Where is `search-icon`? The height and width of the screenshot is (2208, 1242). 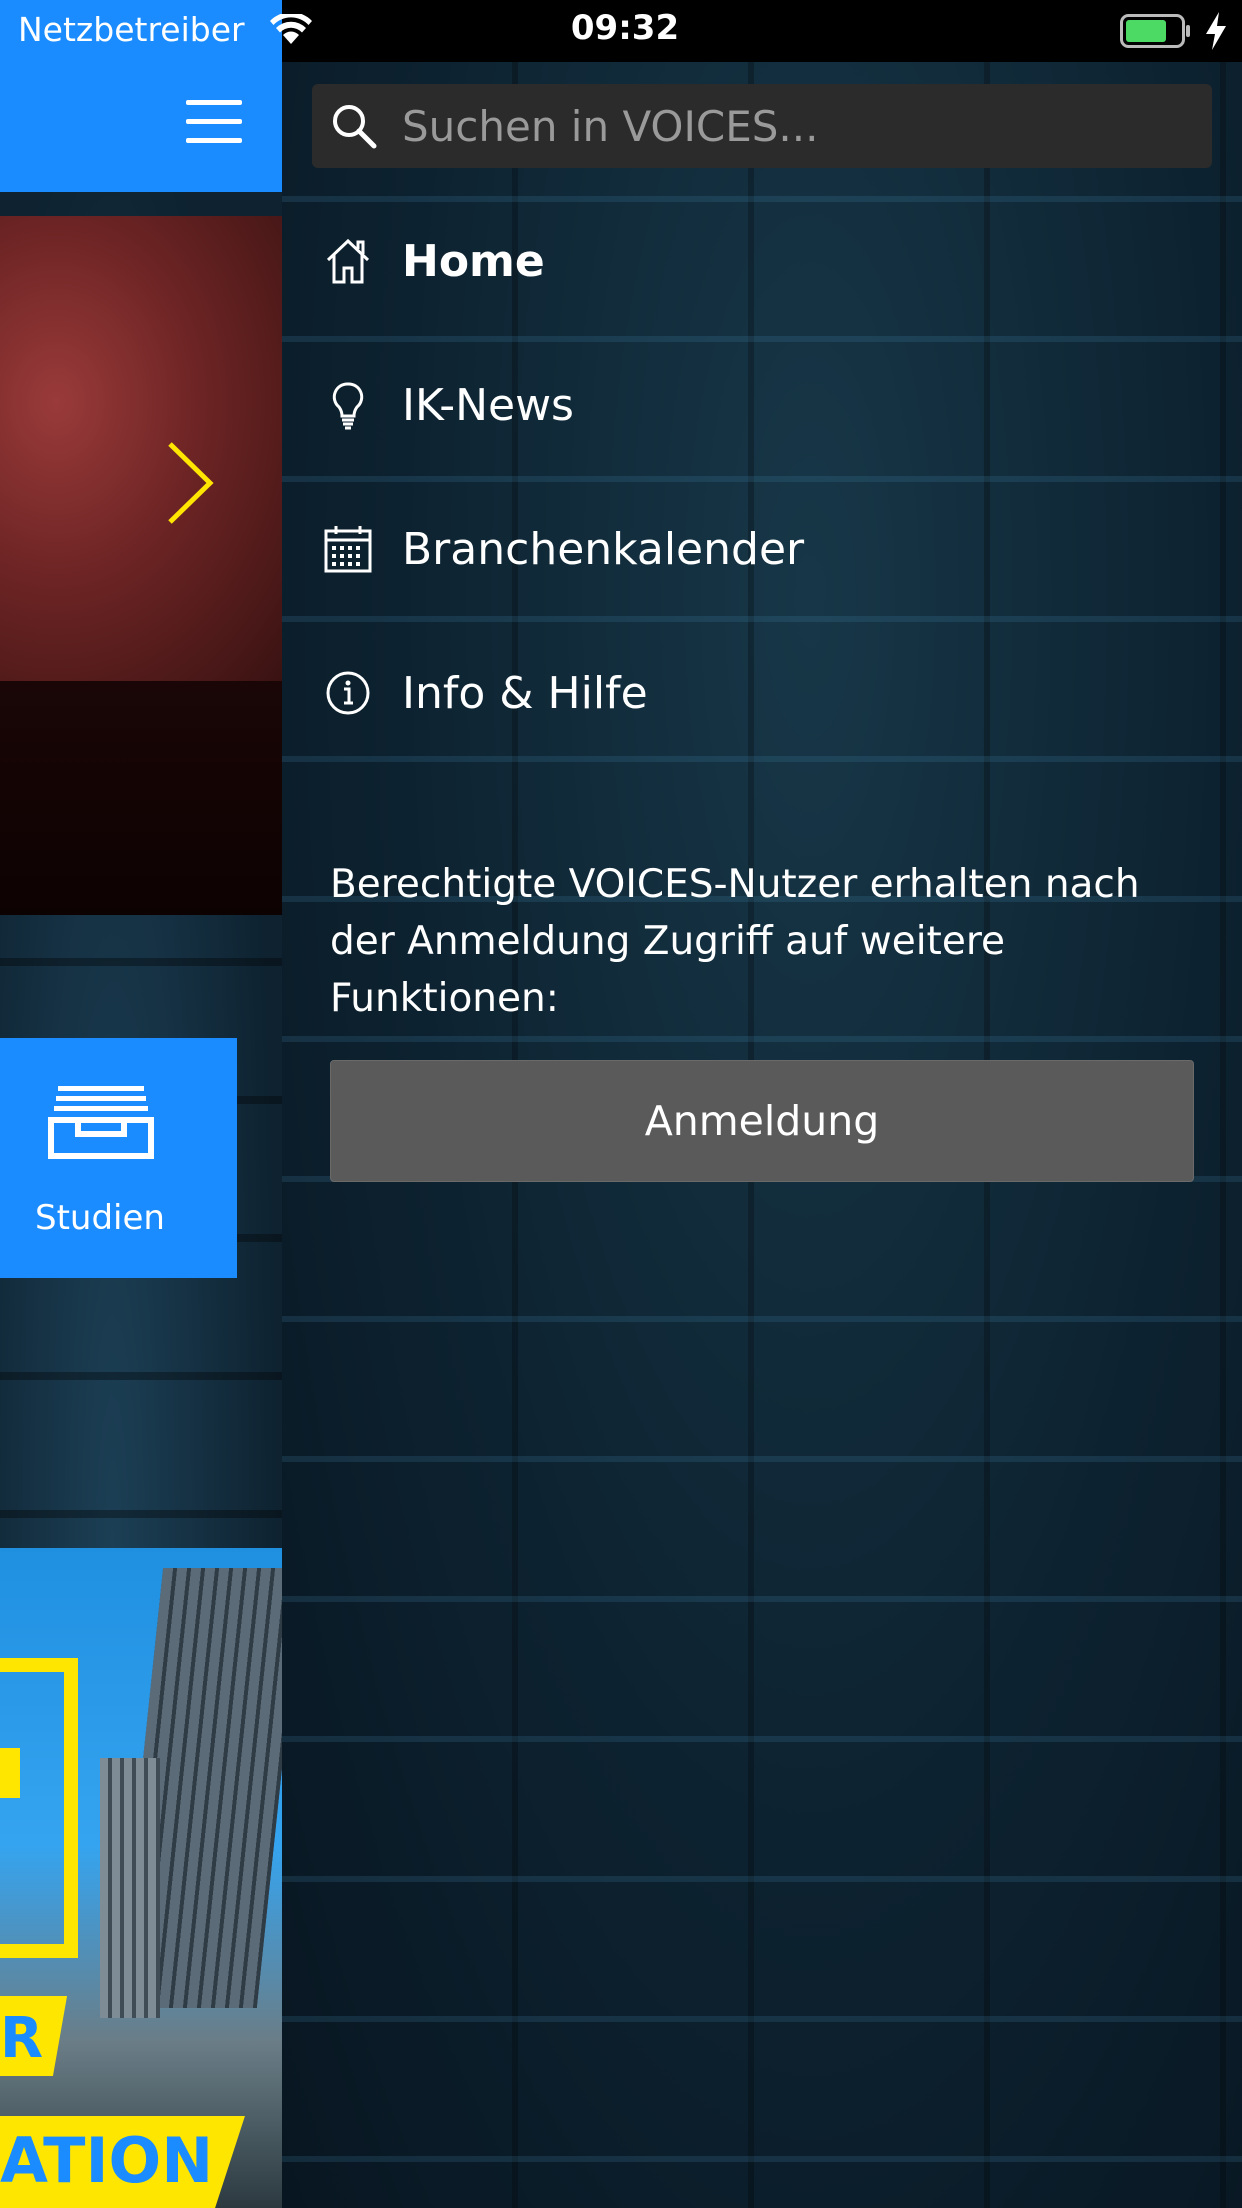 search-icon is located at coordinates (355, 127).